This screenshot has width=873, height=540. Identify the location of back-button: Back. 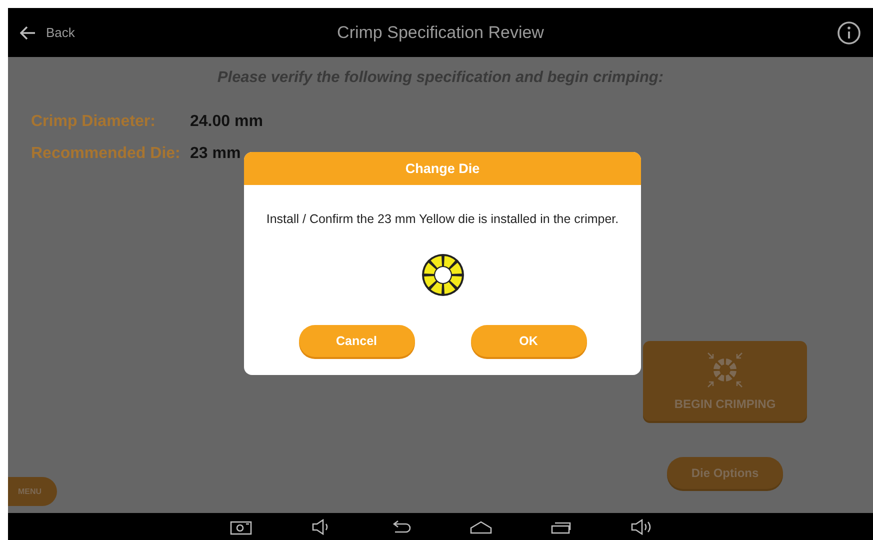
(80, 32).